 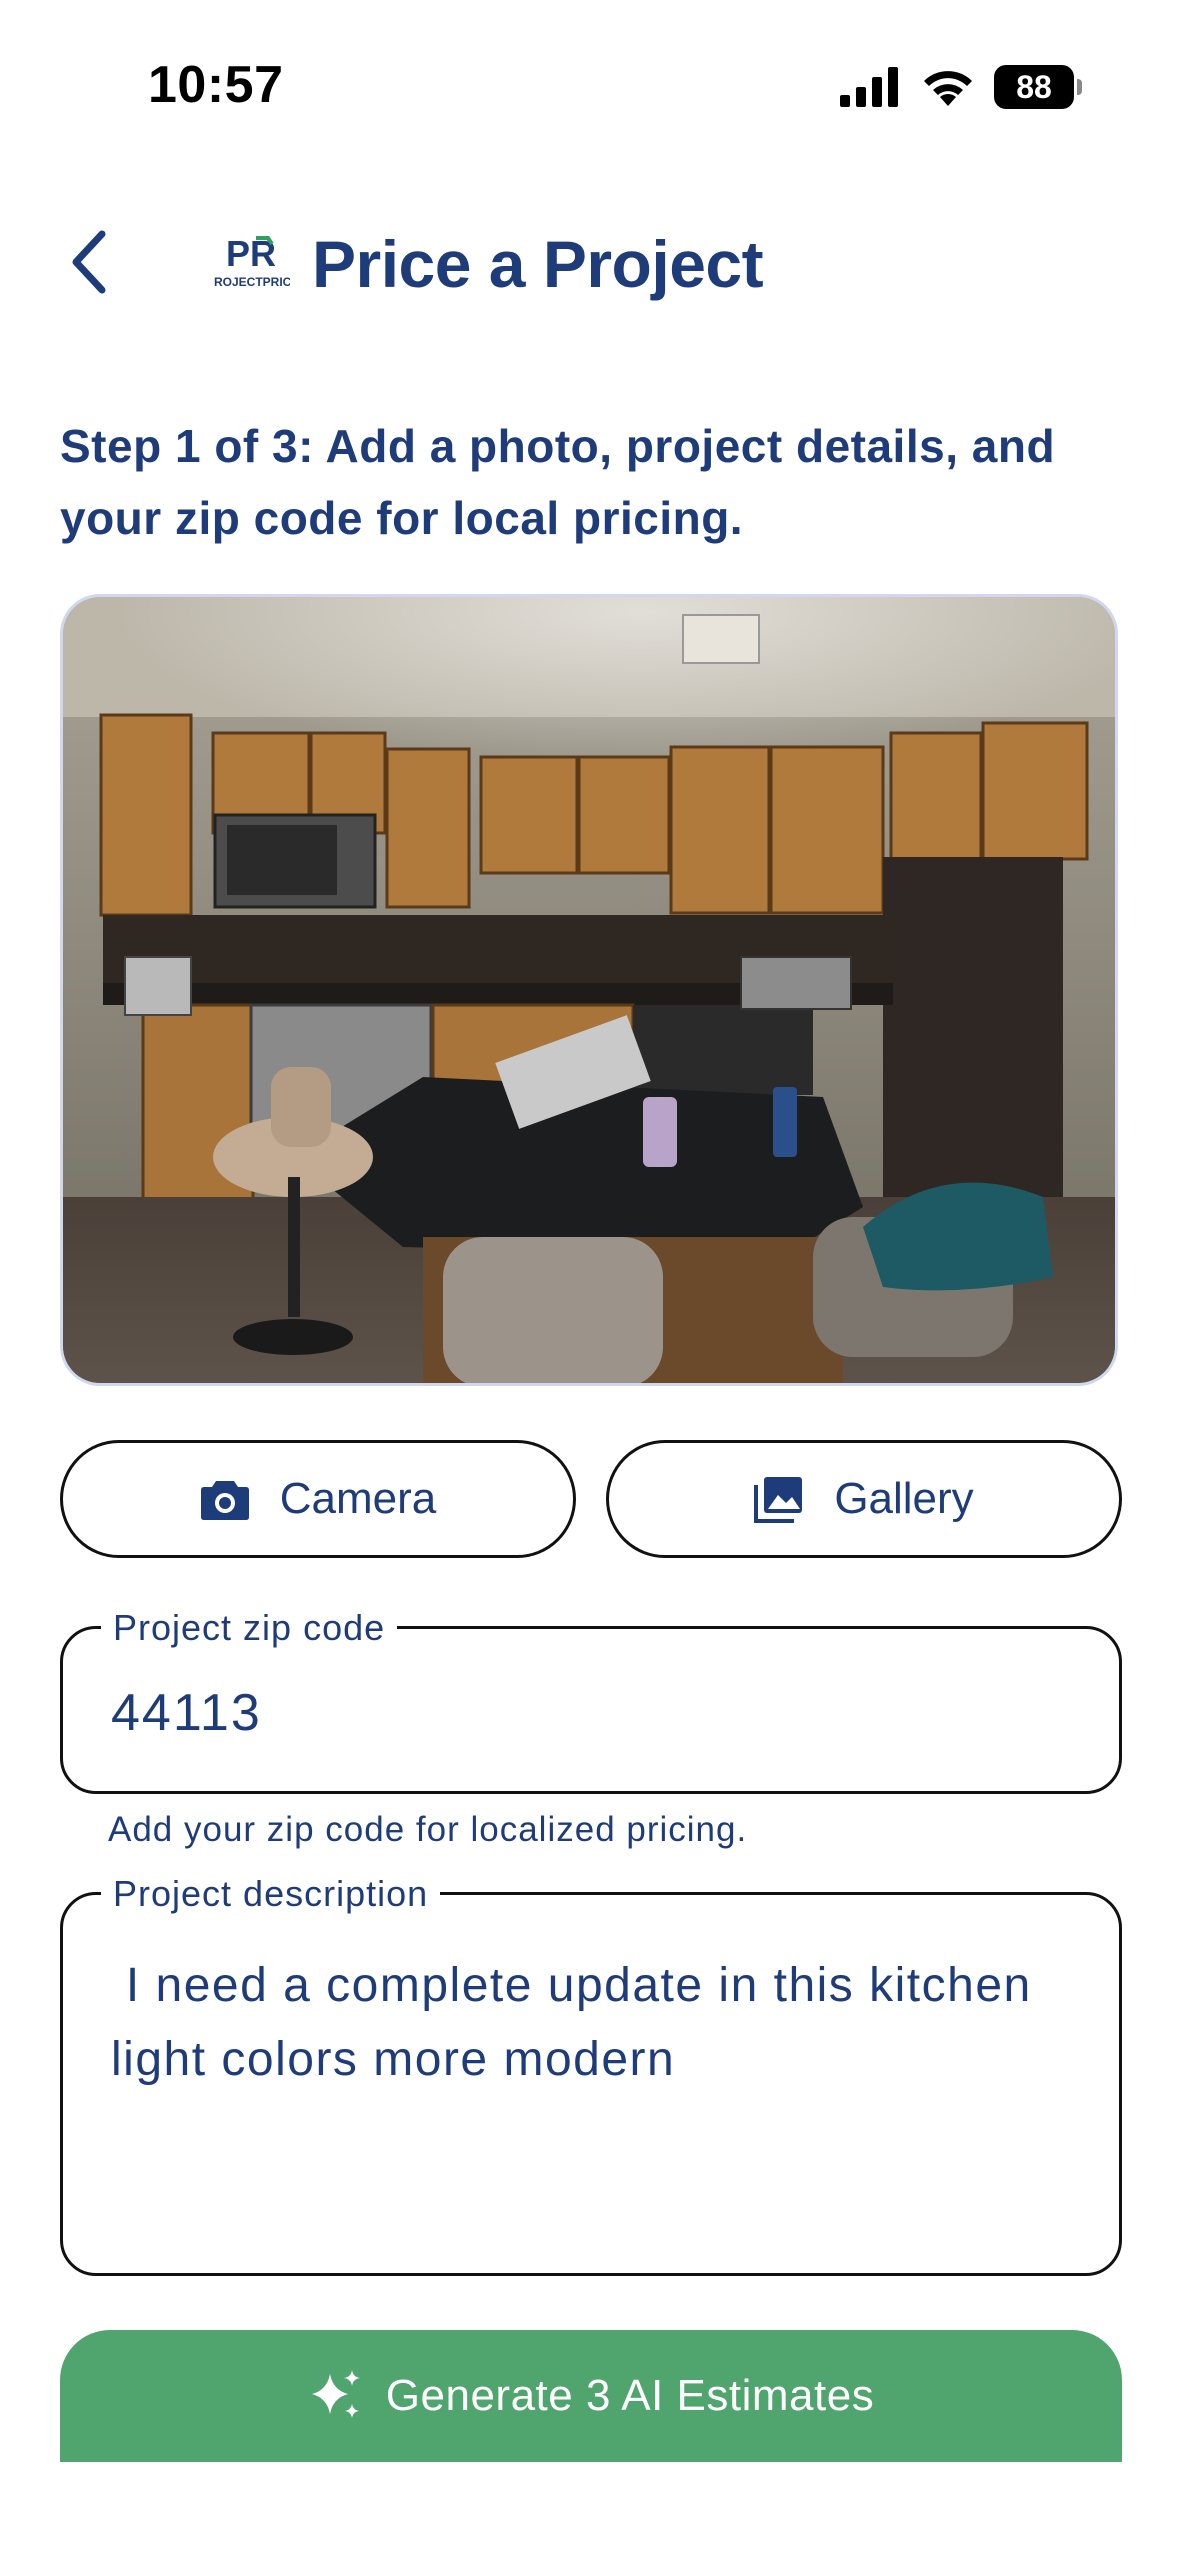 I want to click on page-title: Price a Project, so click(x=538, y=264).